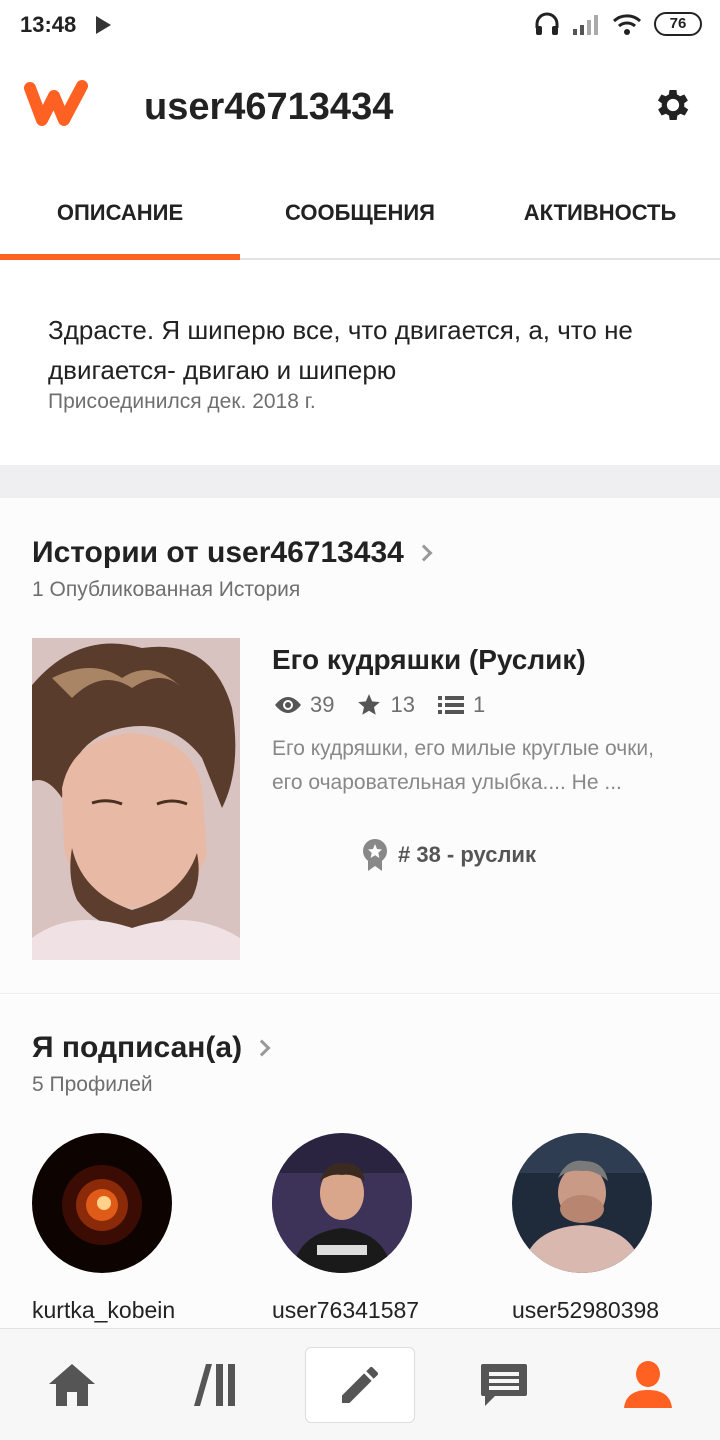 This screenshot has width=720, height=1440. Describe the element at coordinates (547, 23) in the screenshot. I see `headphones-icon` at that location.